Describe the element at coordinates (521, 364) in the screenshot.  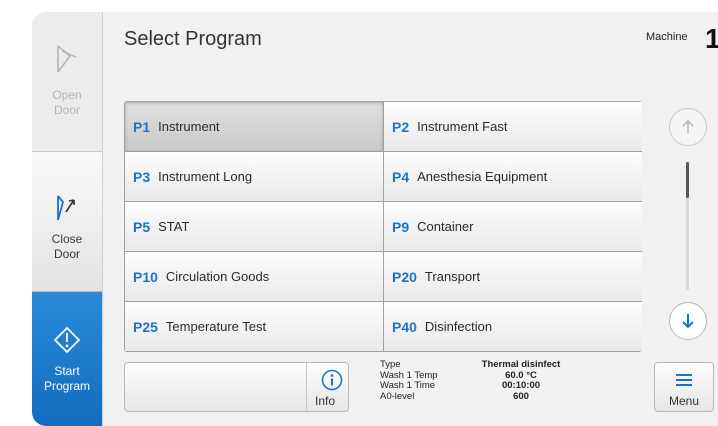
I see `detail-value: Thermal disinfect` at that location.